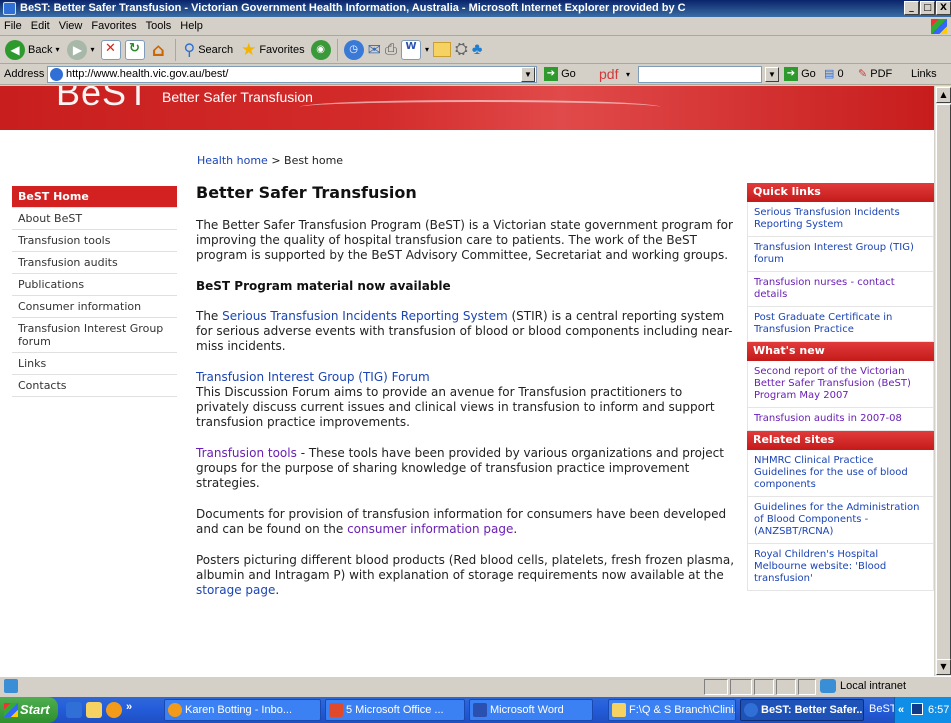  I want to click on whats-new-audits: Transfusion audits in 2007-08, so click(840, 419).